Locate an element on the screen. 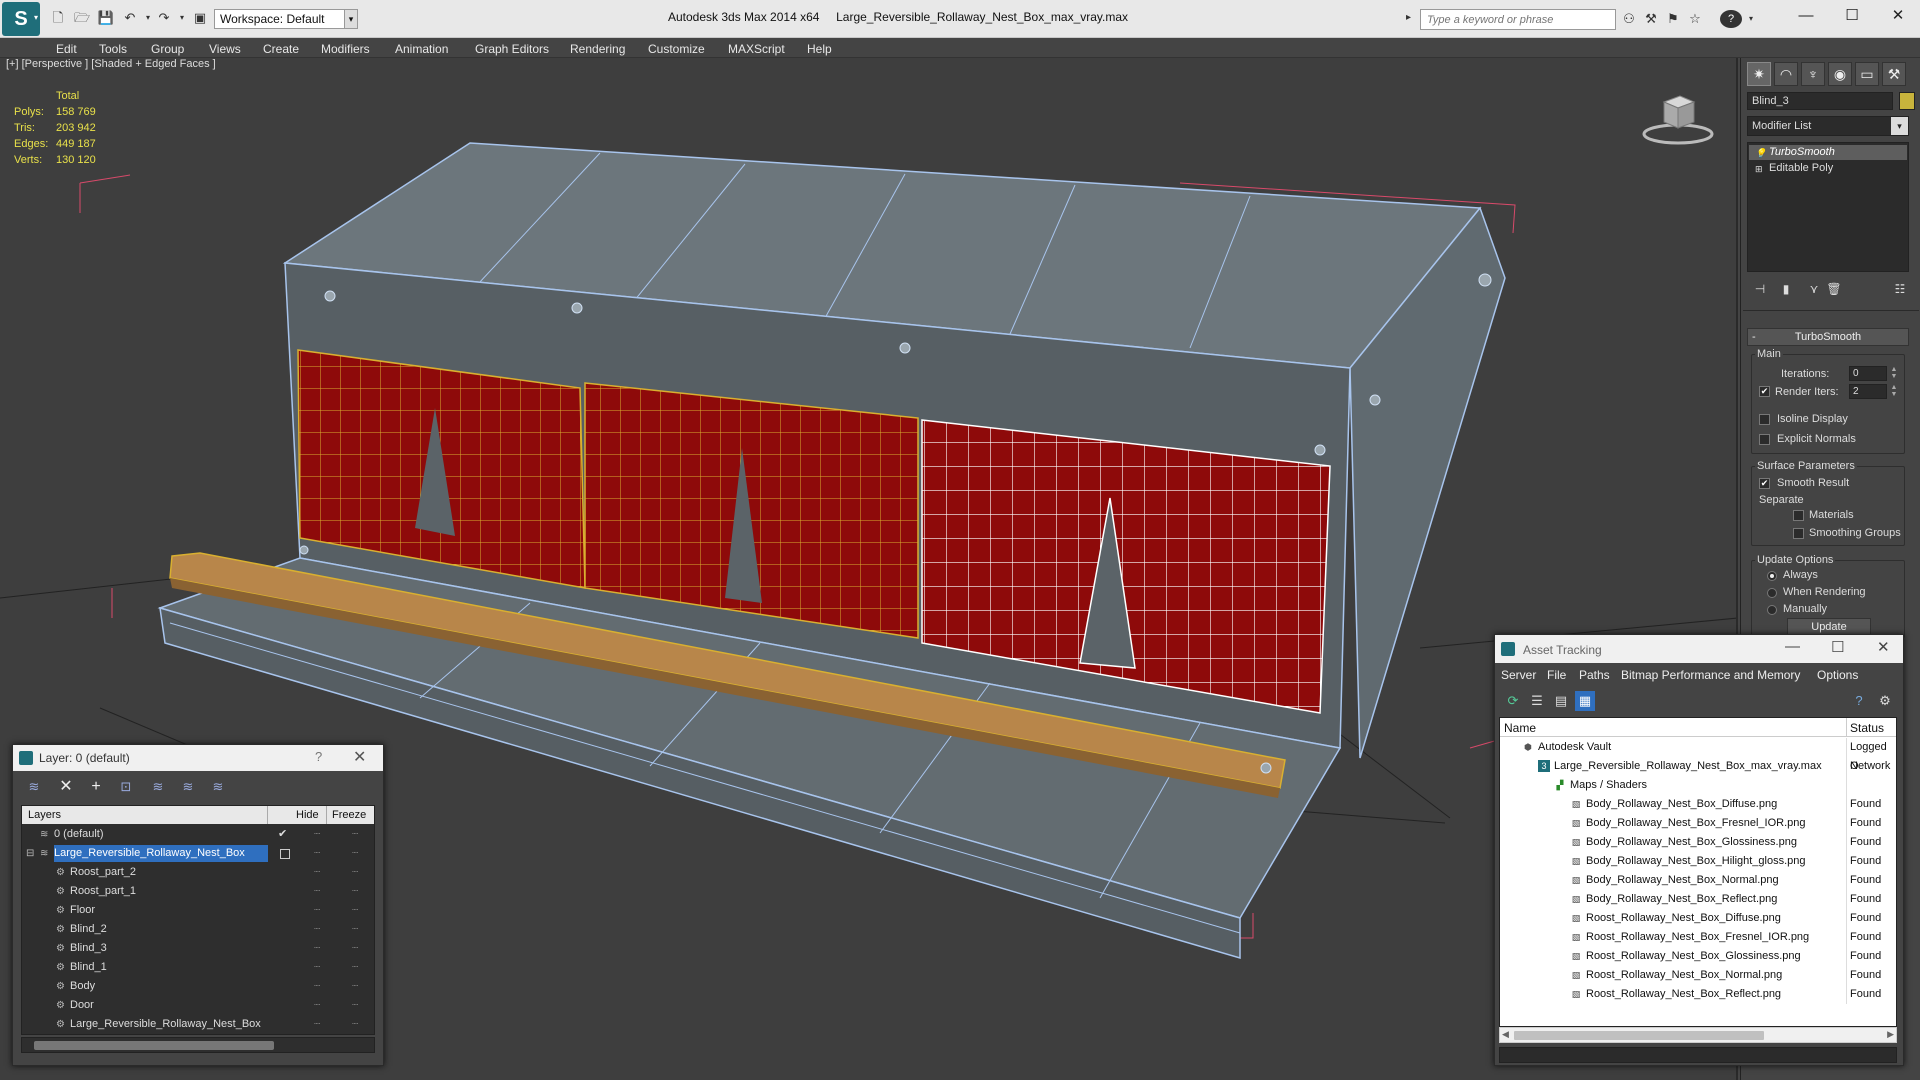 This screenshot has width=1920, height=1080. undo-icon: ↶ is located at coordinates (130, 18).